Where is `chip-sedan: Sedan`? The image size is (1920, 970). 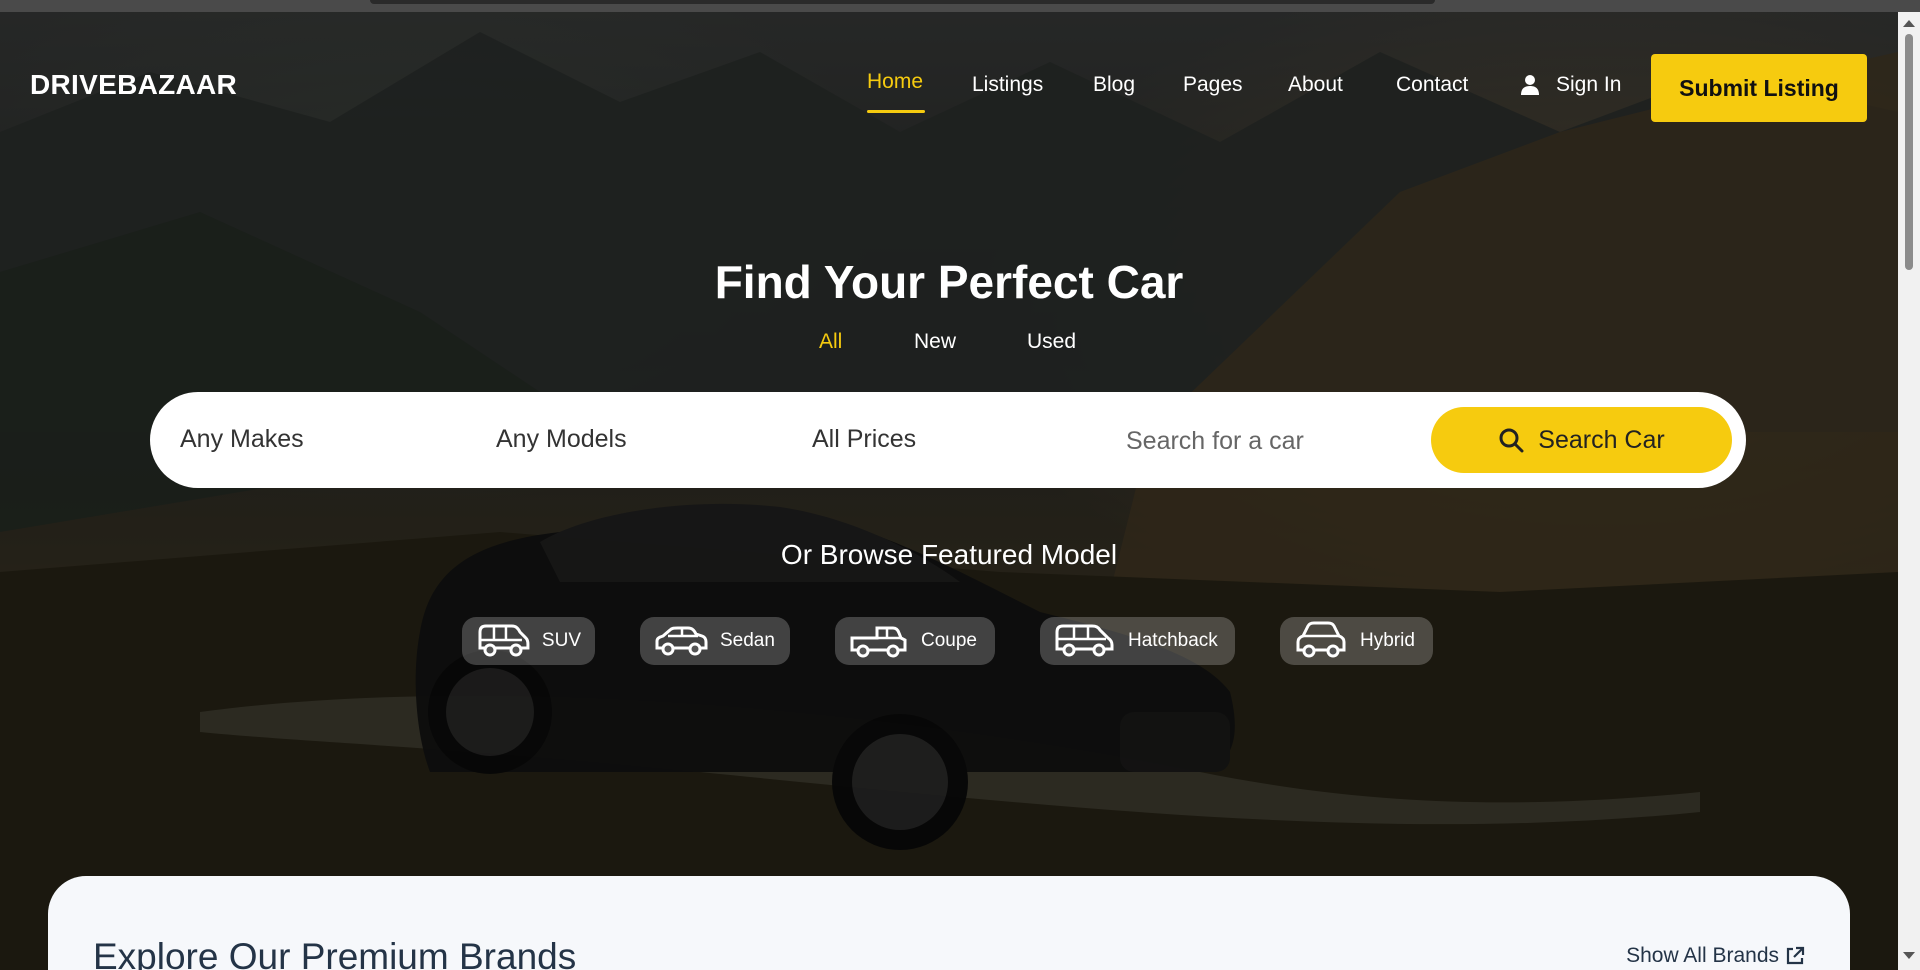
chip-sedan: Sedan is located at coordinates (715, 641).